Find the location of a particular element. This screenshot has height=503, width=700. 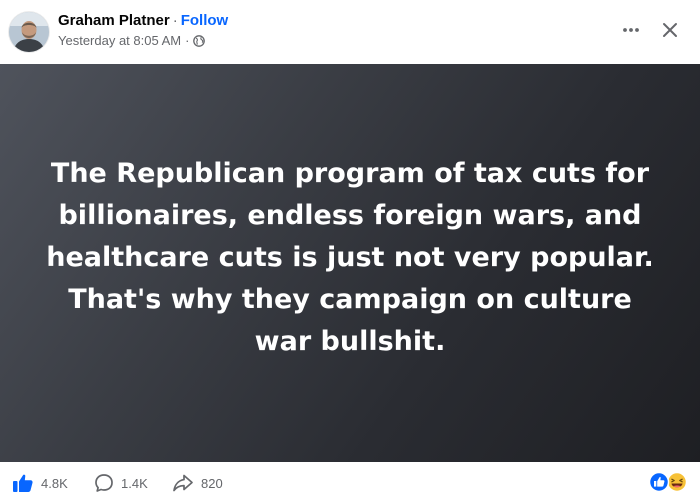

close-icon is located at coordinates (670, 30).